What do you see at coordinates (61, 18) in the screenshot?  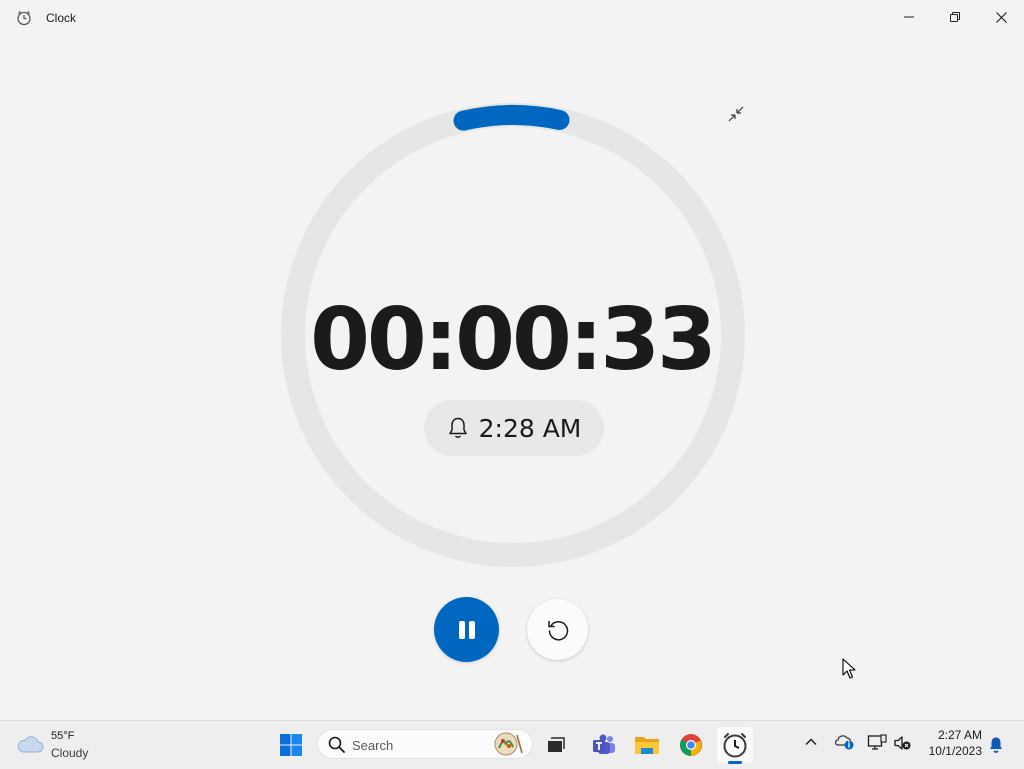 I see `window-title: Clock` at bounding box center [61, 18].